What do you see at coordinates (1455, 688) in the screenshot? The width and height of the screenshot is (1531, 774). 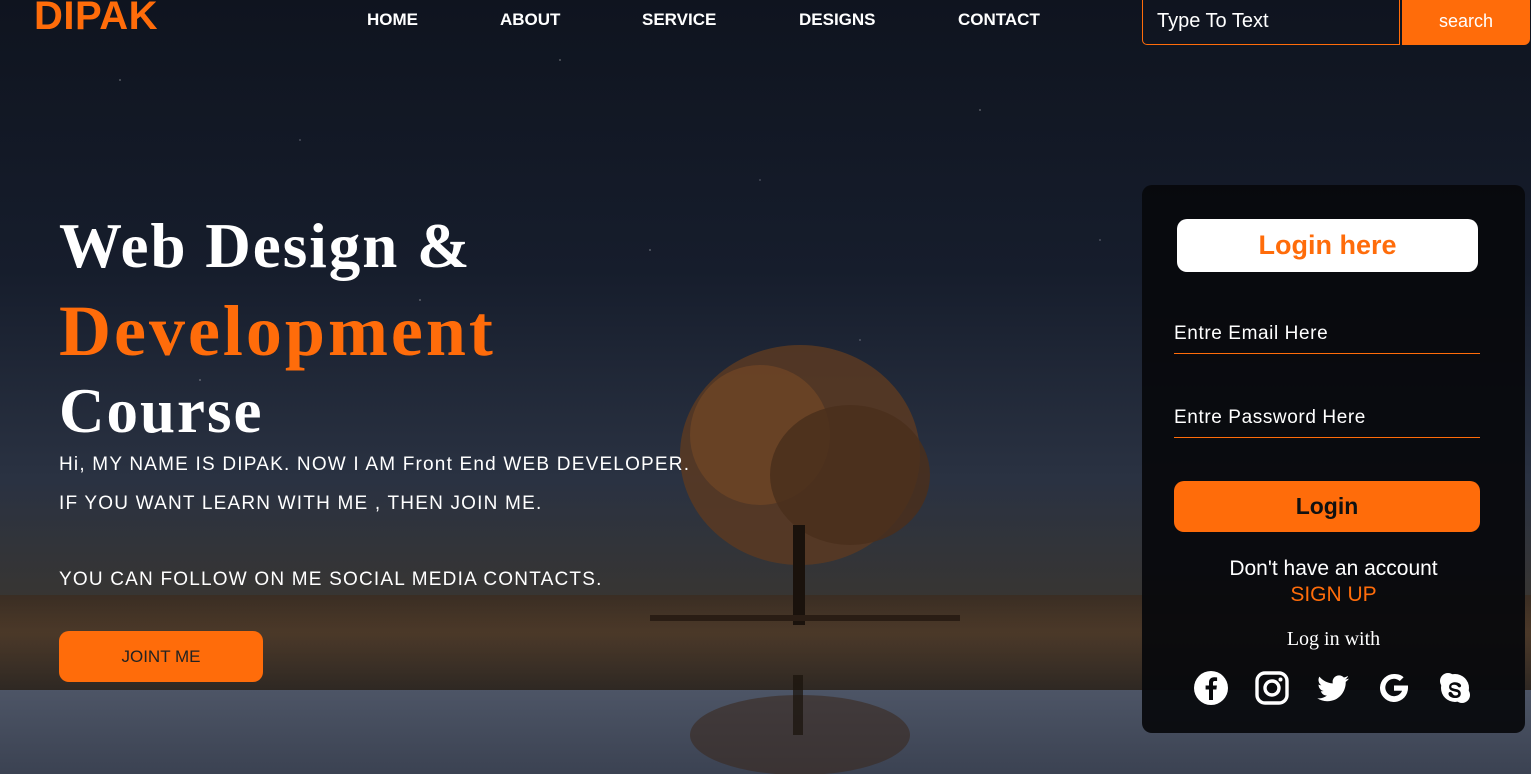 I see `skype-icon` at bounding box center [1455, 688].